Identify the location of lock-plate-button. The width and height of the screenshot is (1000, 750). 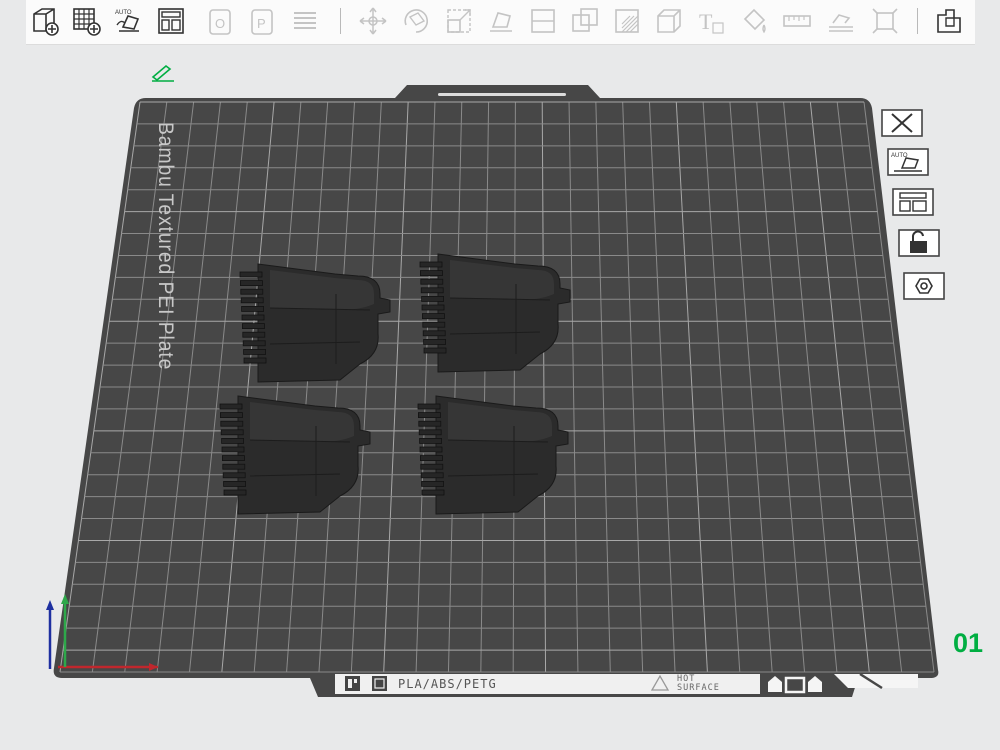
(919, 243).